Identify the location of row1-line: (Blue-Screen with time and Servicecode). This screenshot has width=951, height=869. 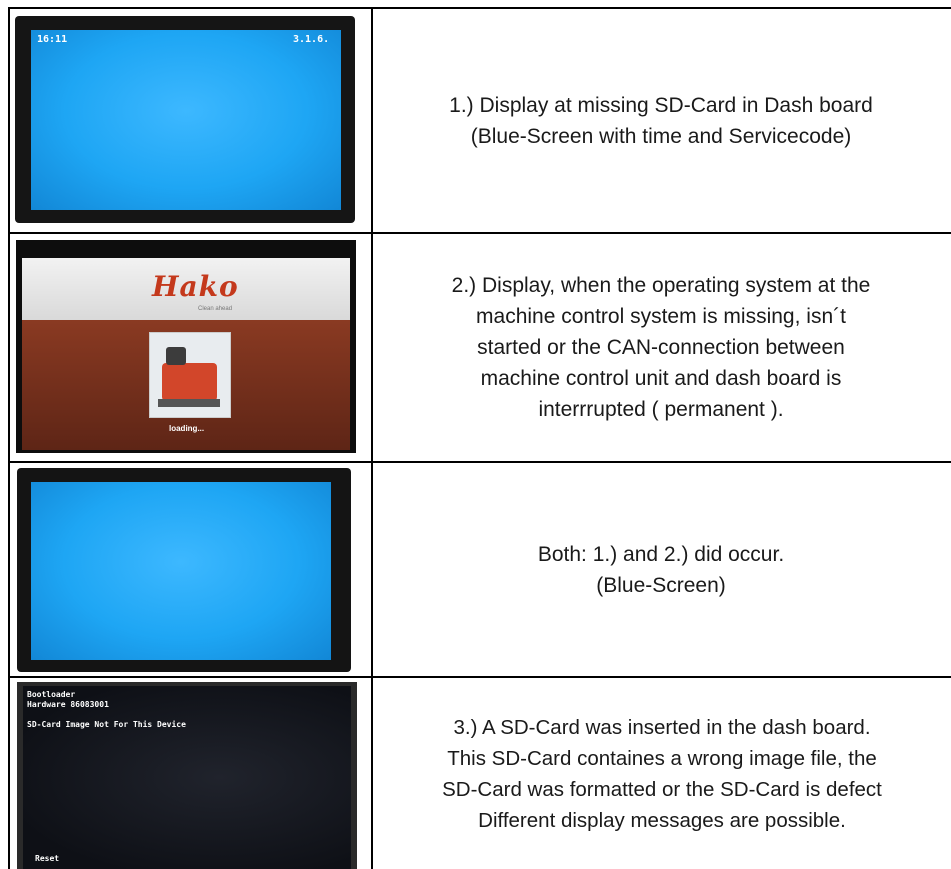
(661, 136).